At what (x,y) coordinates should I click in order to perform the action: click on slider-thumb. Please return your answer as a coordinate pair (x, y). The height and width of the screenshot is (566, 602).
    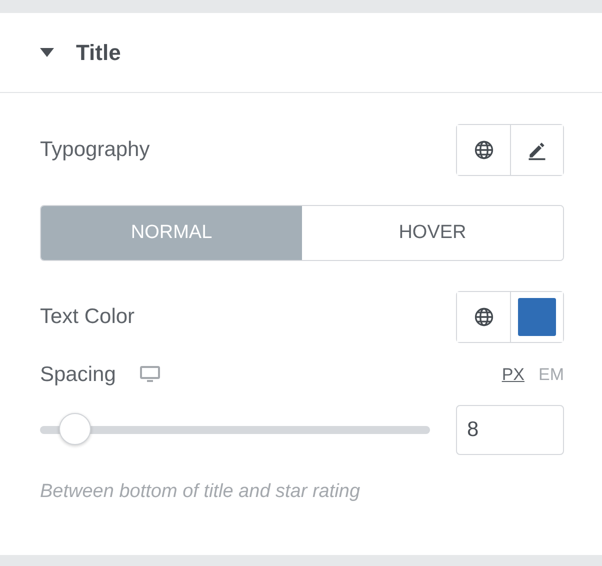
    Looking at the image, I should click on (75, 429).